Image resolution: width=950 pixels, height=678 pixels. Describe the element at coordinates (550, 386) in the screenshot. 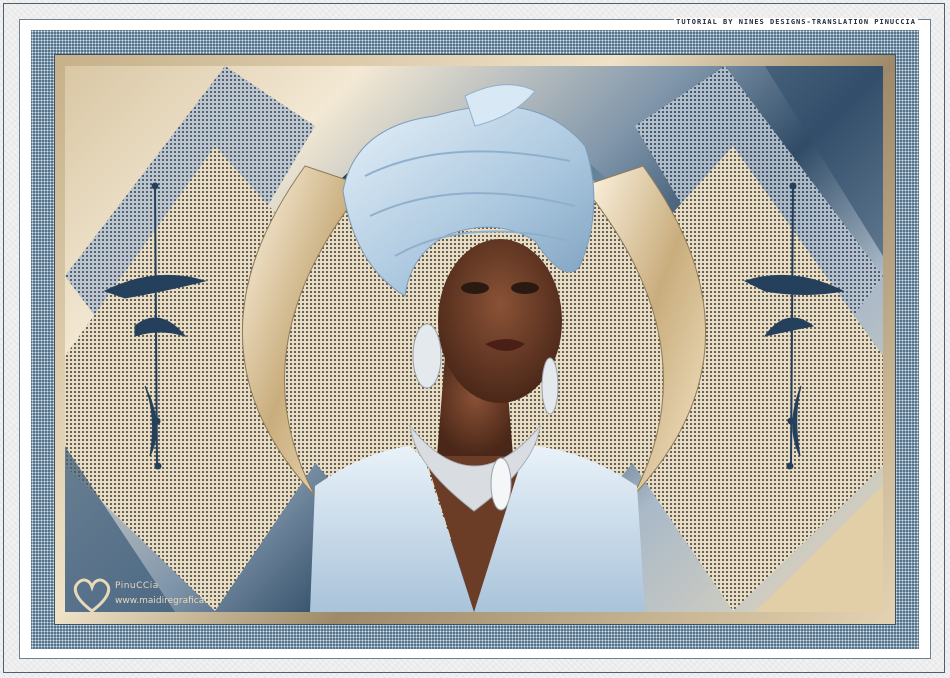

I see `right-earring` at that location.